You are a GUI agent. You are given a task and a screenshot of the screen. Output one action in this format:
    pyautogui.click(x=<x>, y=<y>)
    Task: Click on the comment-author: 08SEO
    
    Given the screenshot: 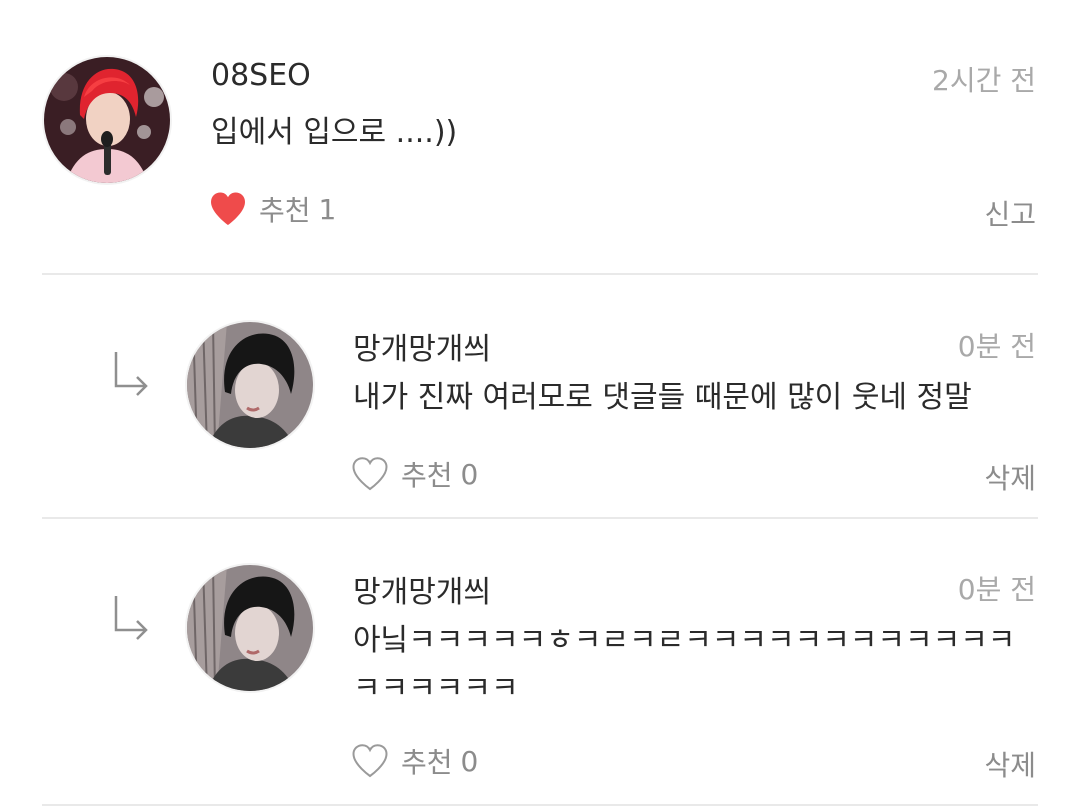 What is the action you would take?
    pyautogui.click(x=261, y=75)
    